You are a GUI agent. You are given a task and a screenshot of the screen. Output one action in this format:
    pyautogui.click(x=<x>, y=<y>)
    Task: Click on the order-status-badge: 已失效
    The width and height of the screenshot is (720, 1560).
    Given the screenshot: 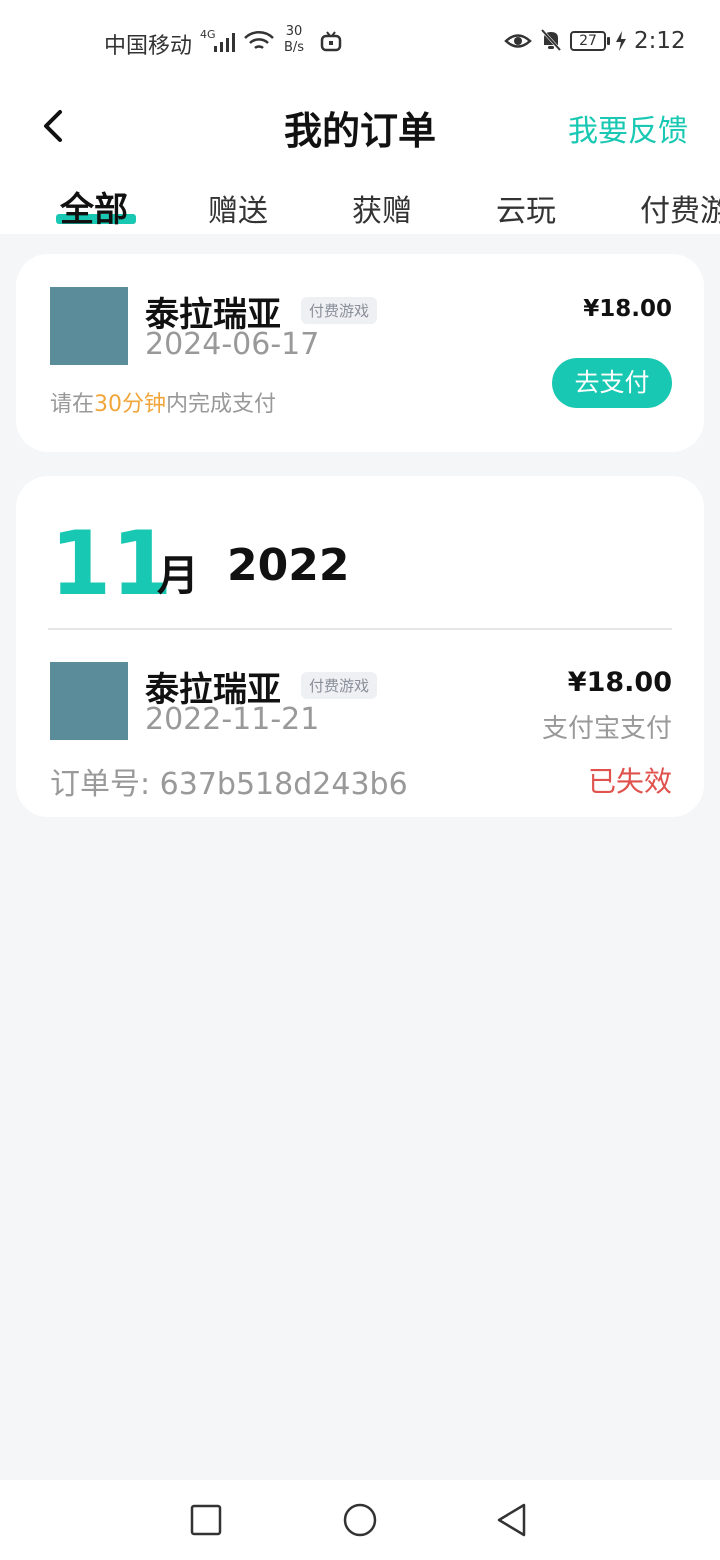 What is the action you would take?
    pyautogui.click(x=629, y=781)
    